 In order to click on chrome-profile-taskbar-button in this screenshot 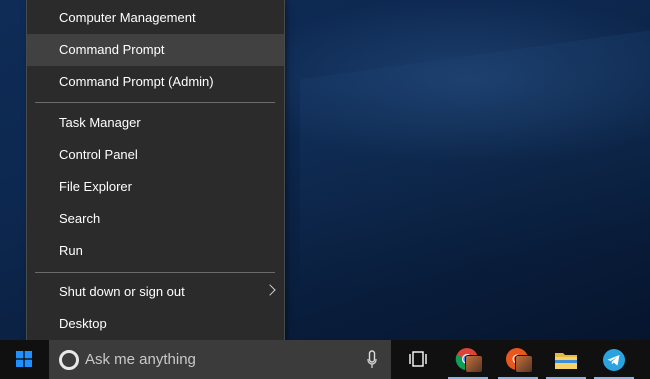, I will do `click(518, 359)`.